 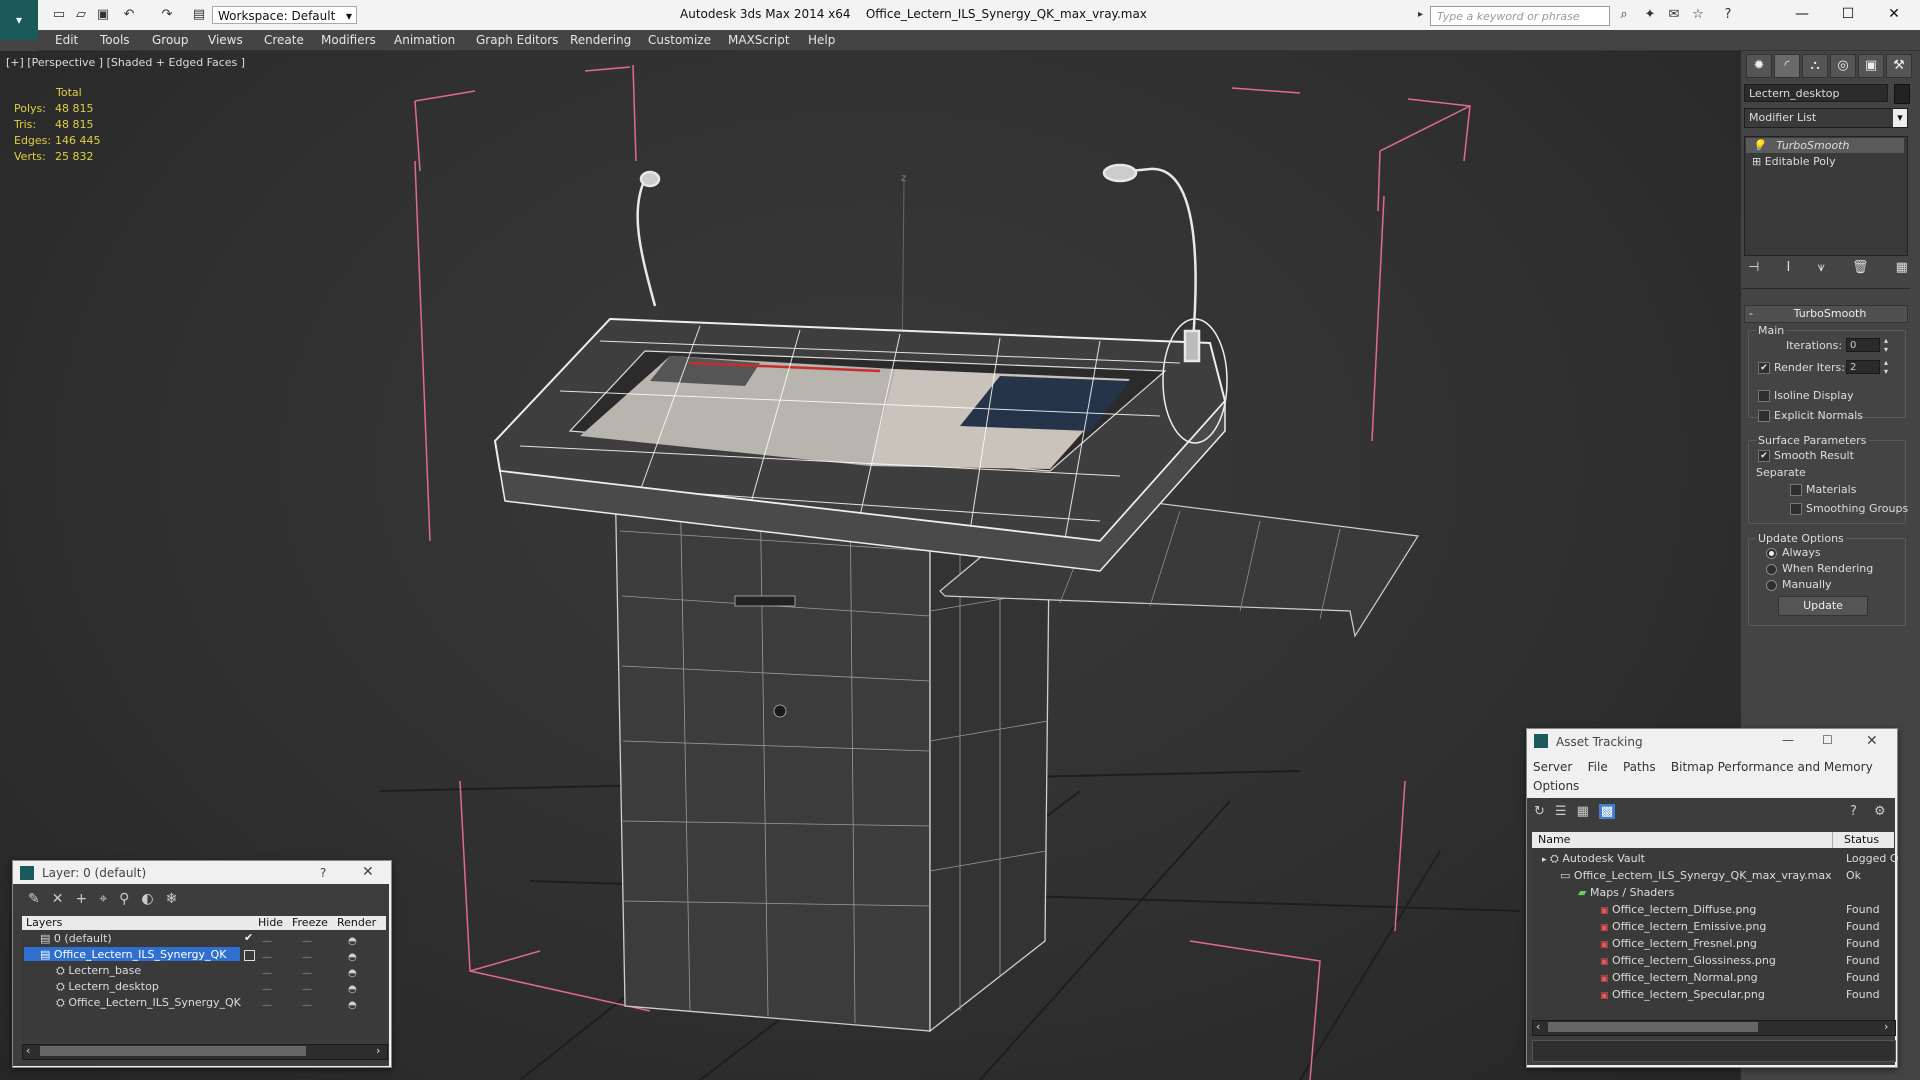 I want to click on search-input: Type a keyword or phrase, so click(x=1520, y=16).